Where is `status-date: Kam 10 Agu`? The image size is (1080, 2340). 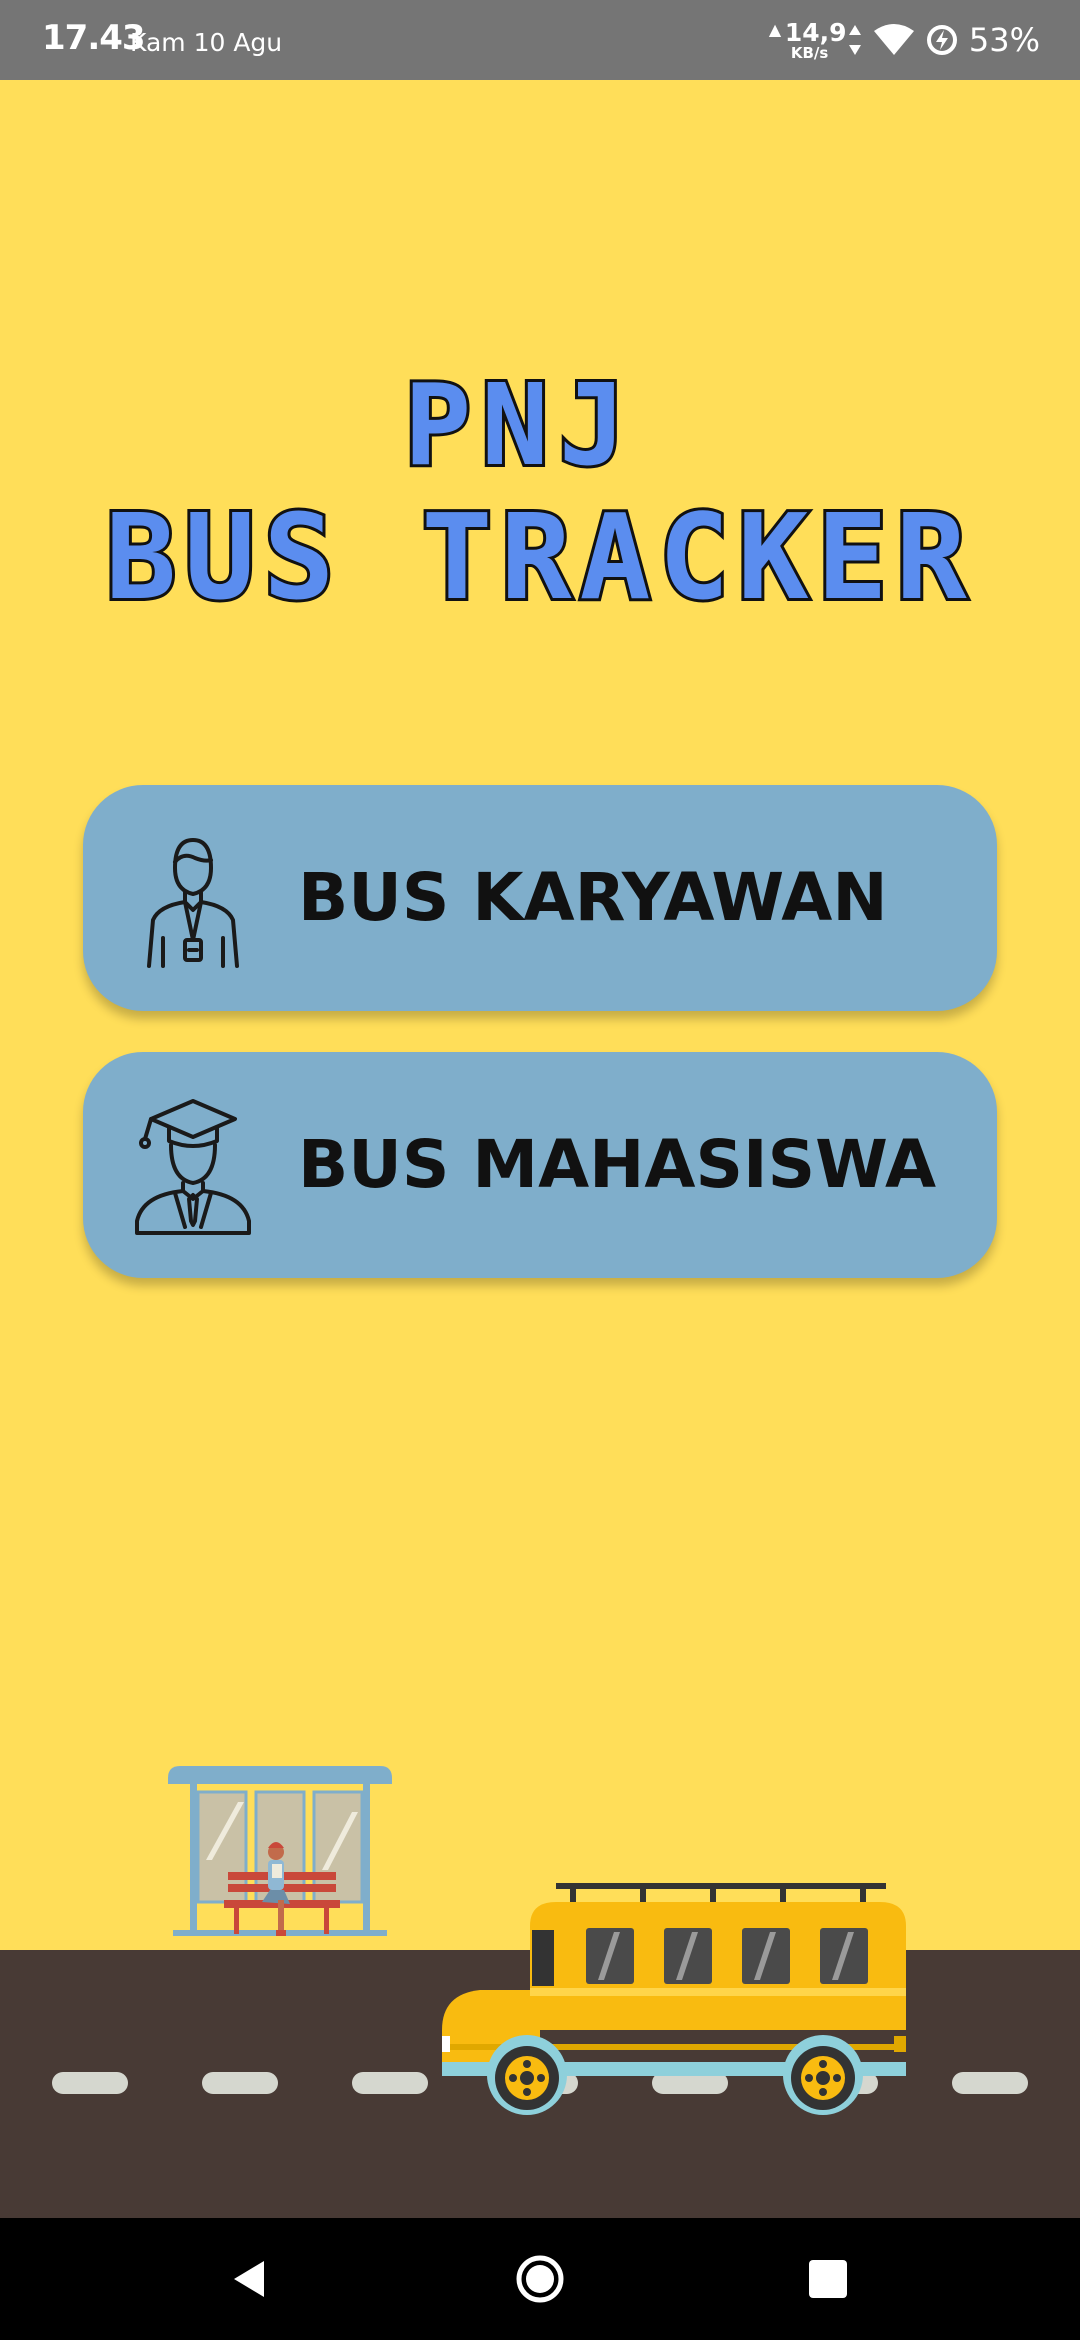
status-date: Kam 10 Agu is located at coordinates (206, 42).